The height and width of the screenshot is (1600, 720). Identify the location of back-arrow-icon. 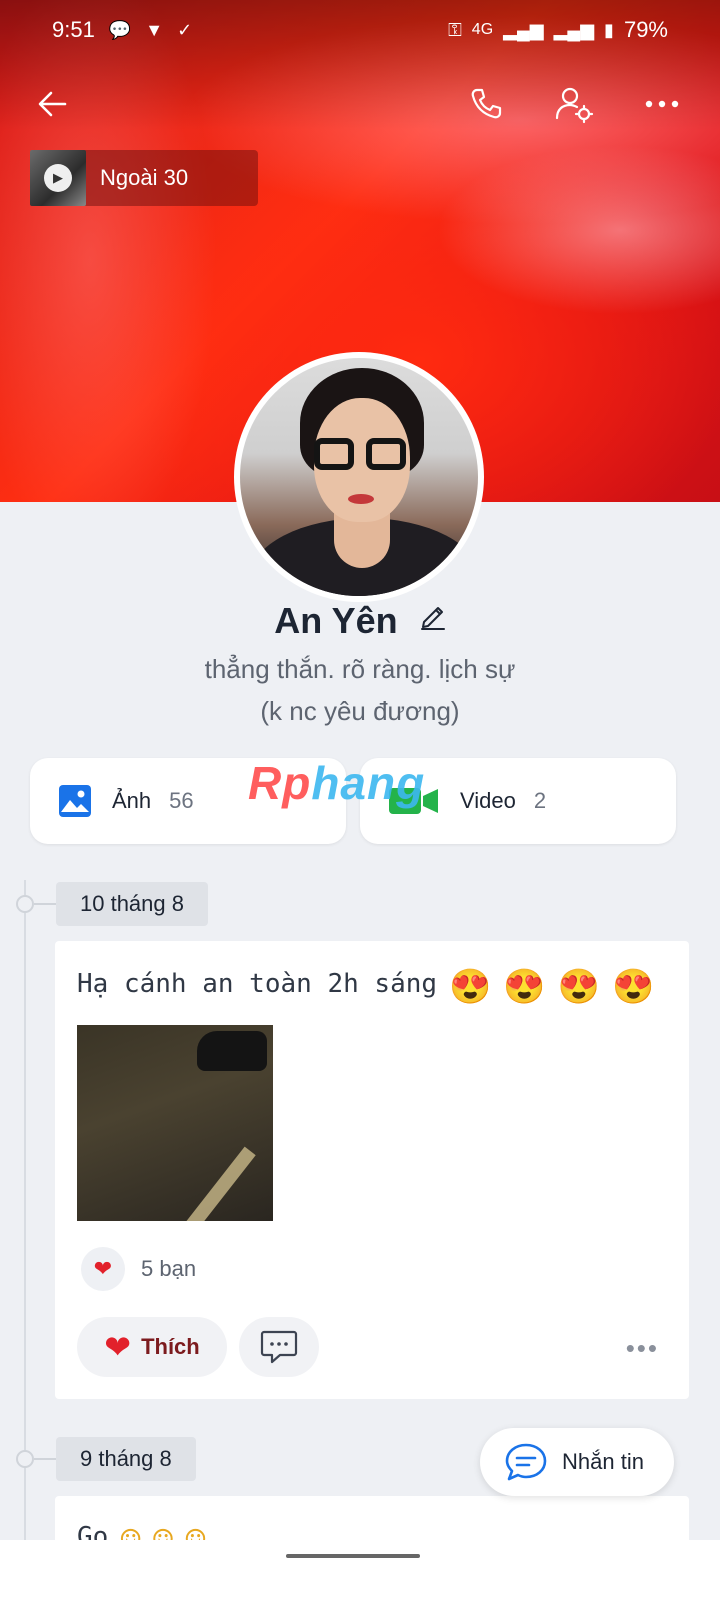
(52, 104).